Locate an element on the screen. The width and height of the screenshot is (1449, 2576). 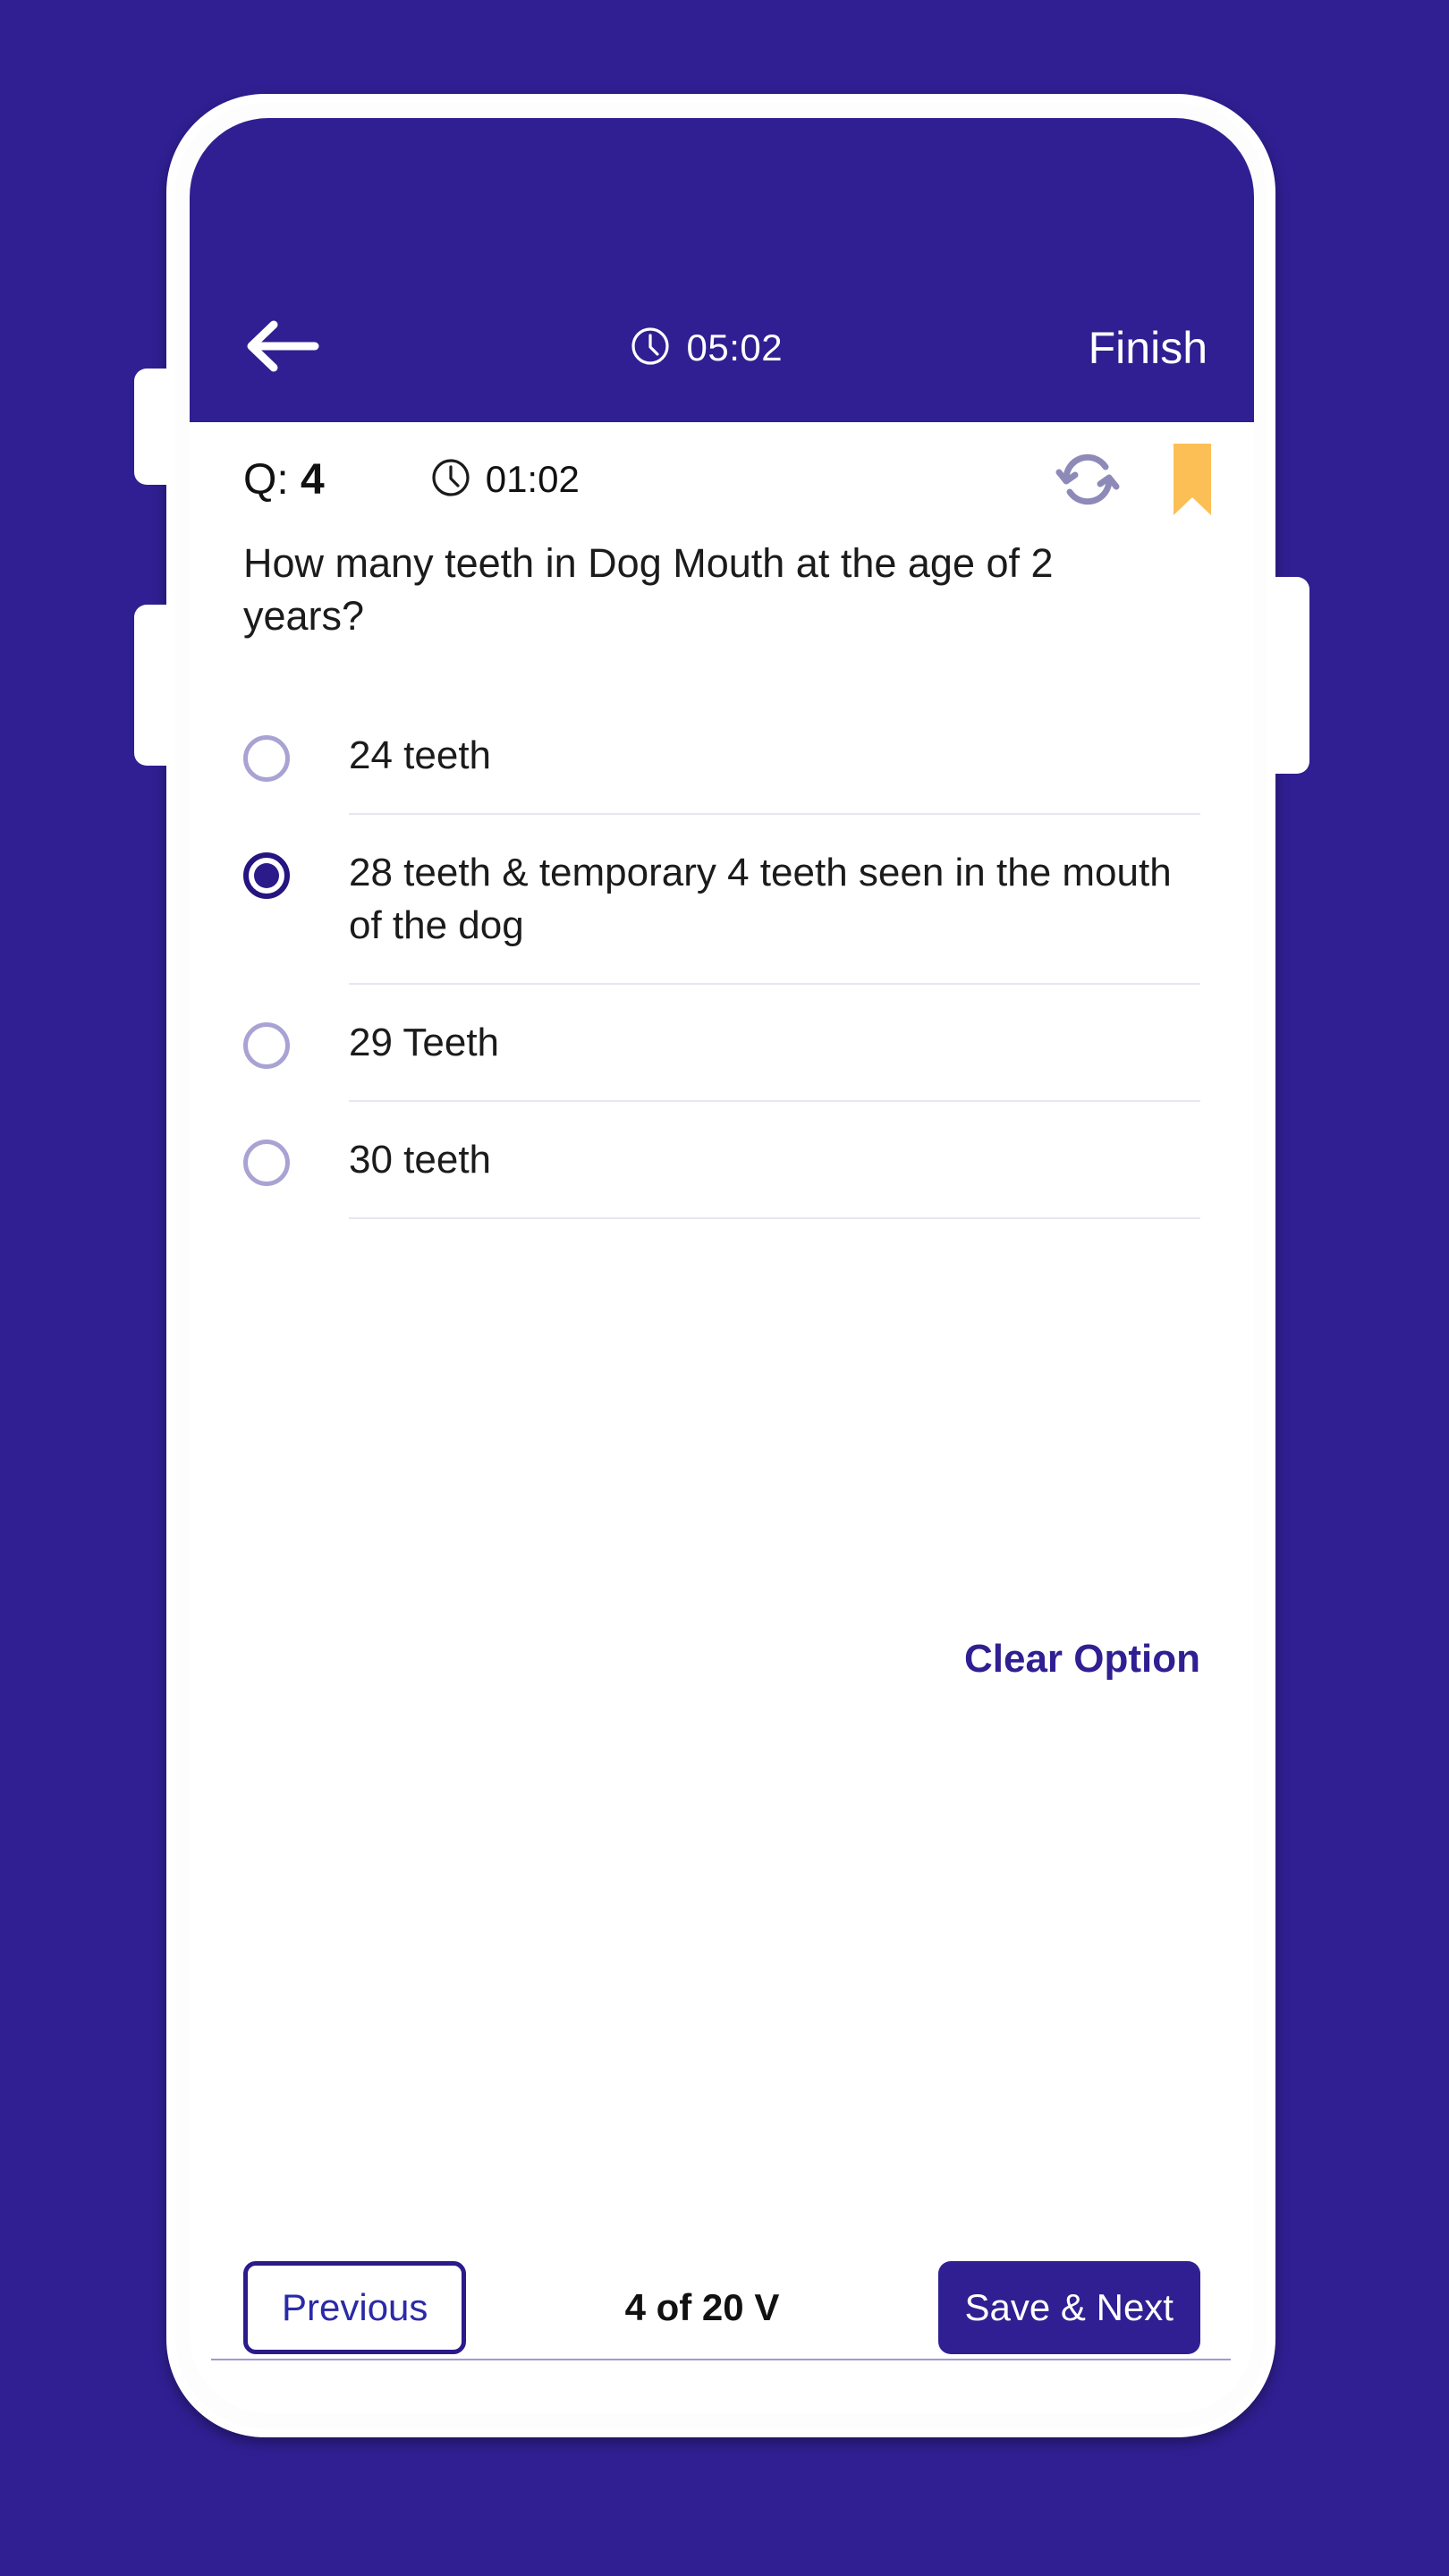
phone-volume-down-button is located at coordinates (153, 685).